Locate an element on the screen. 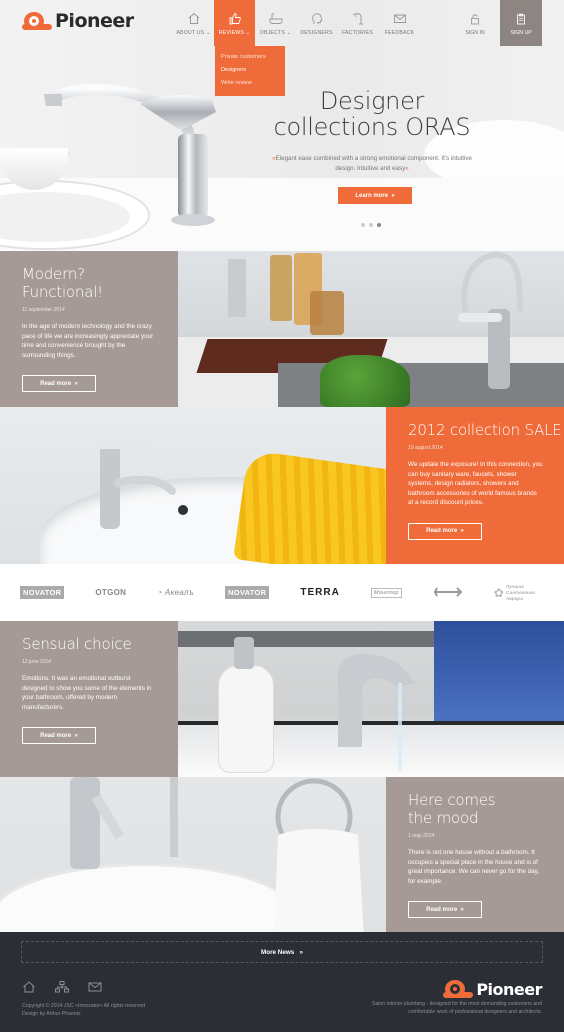 This screenshot has width=564, height=1032. sitemap-icon is located at coordinates (62, 987).